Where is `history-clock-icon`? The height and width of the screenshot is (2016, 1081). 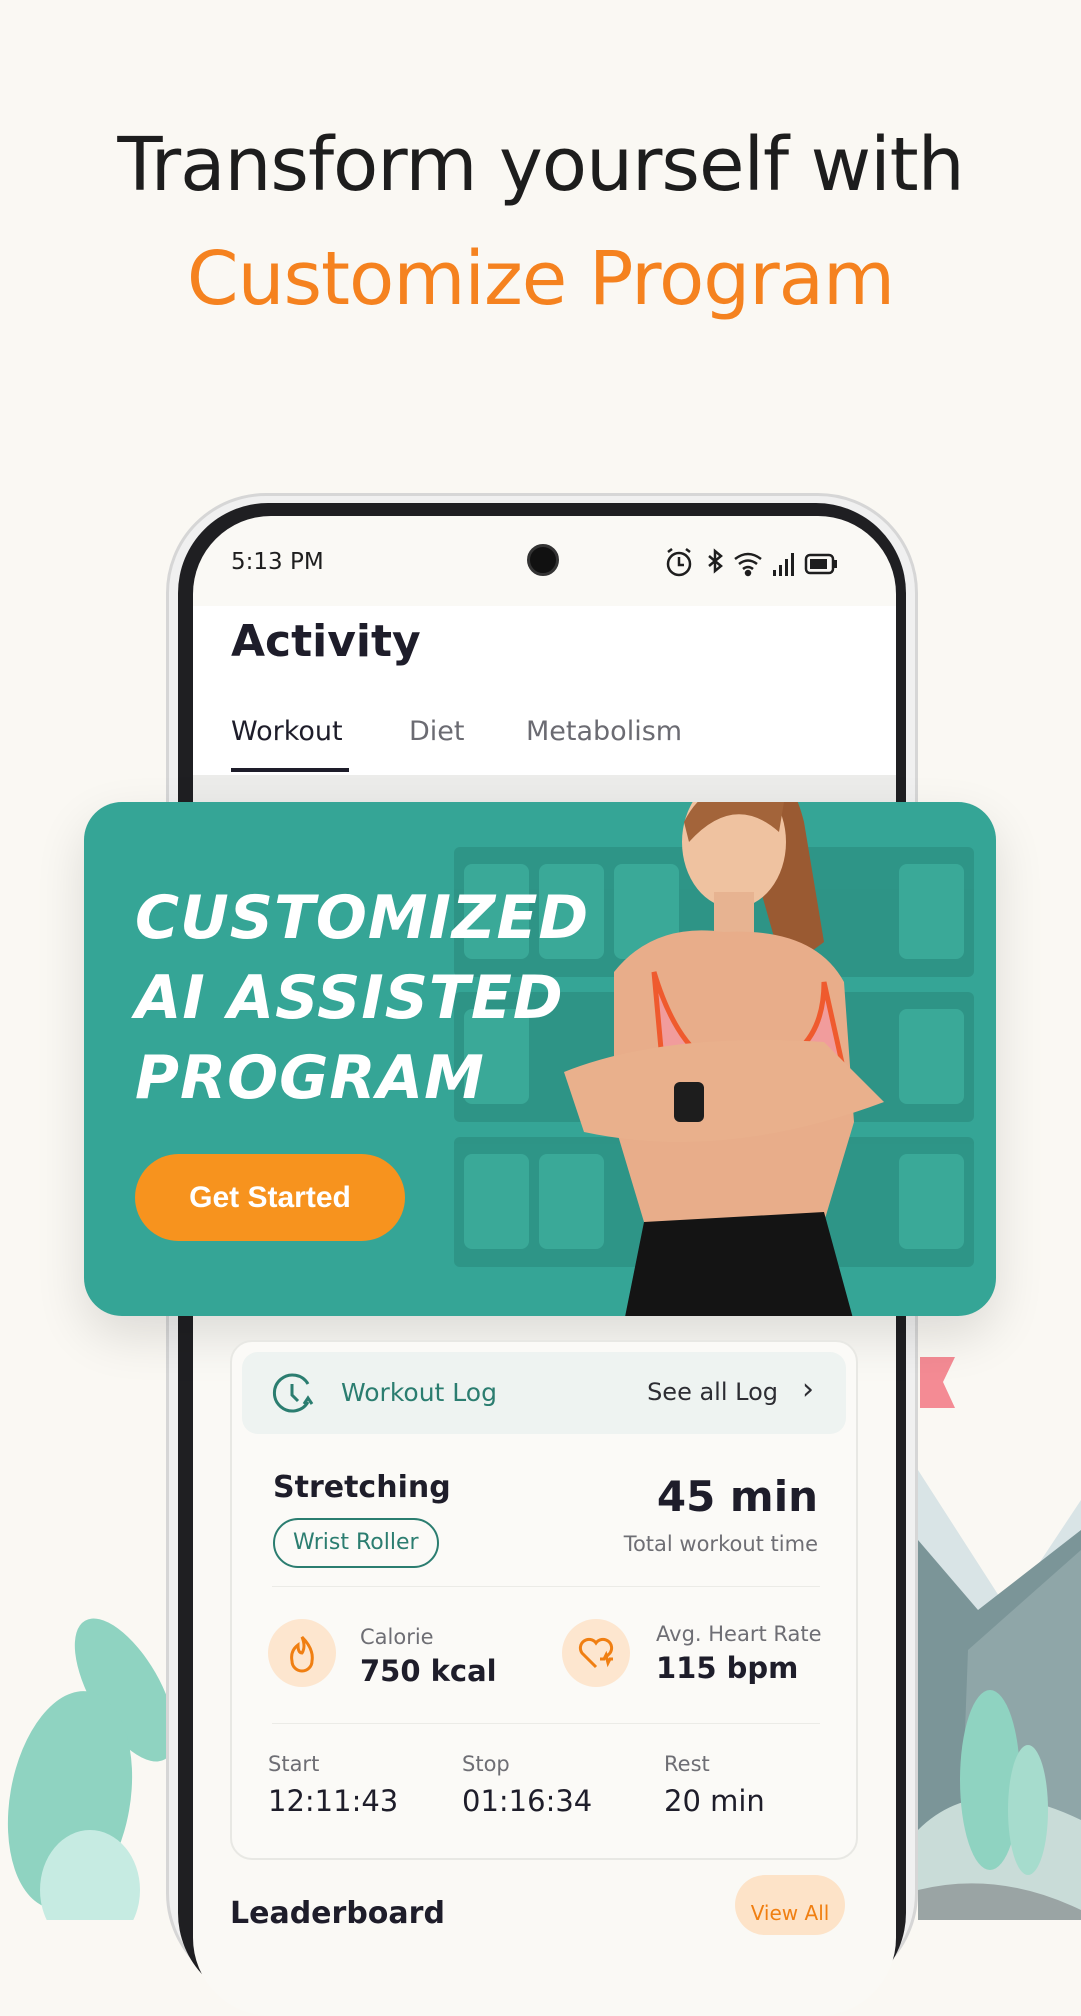
history-clock-icon is located at coordinates (293, 1393).